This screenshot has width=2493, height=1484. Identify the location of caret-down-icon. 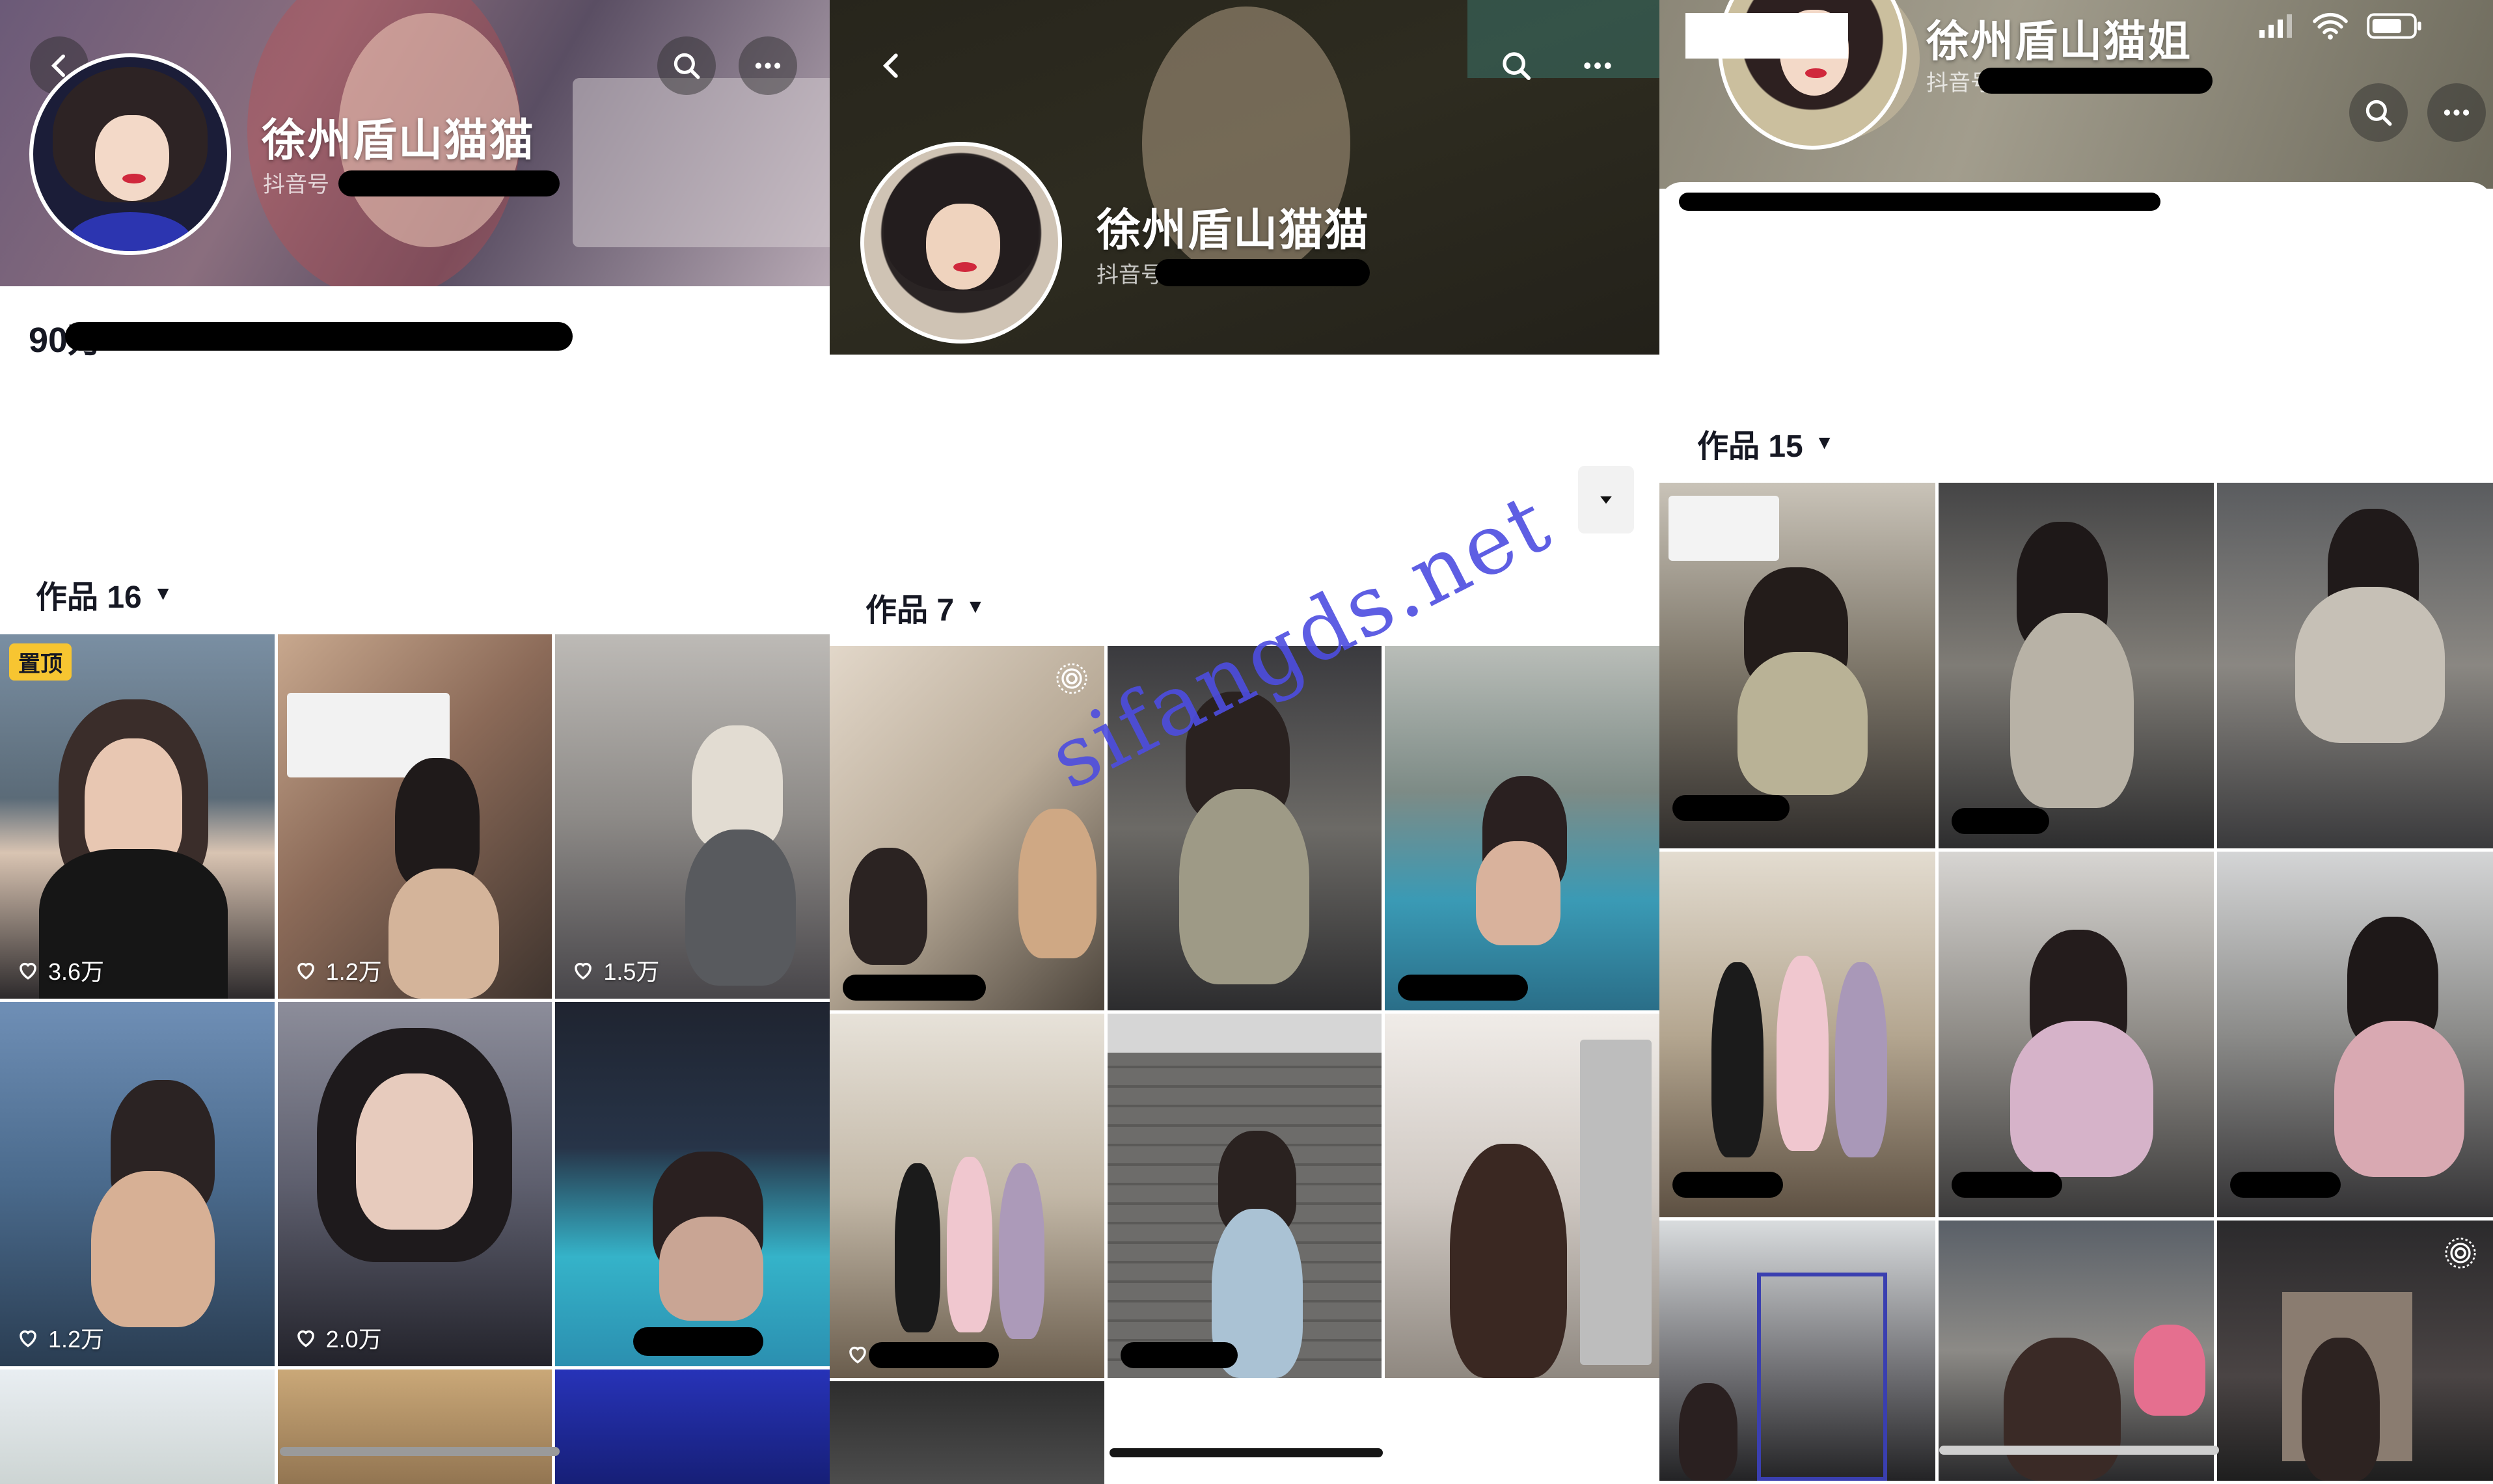
(1606, 500).